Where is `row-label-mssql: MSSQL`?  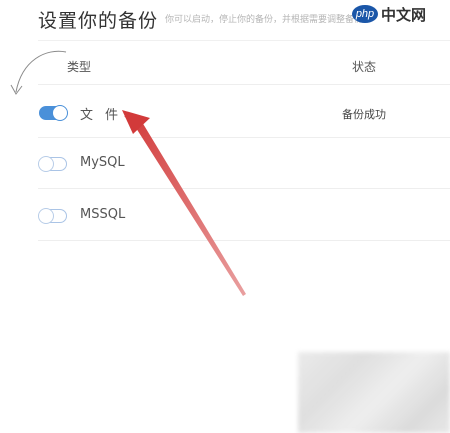 row-label-mssql: MSSQL is located at coordinates (103, 214).